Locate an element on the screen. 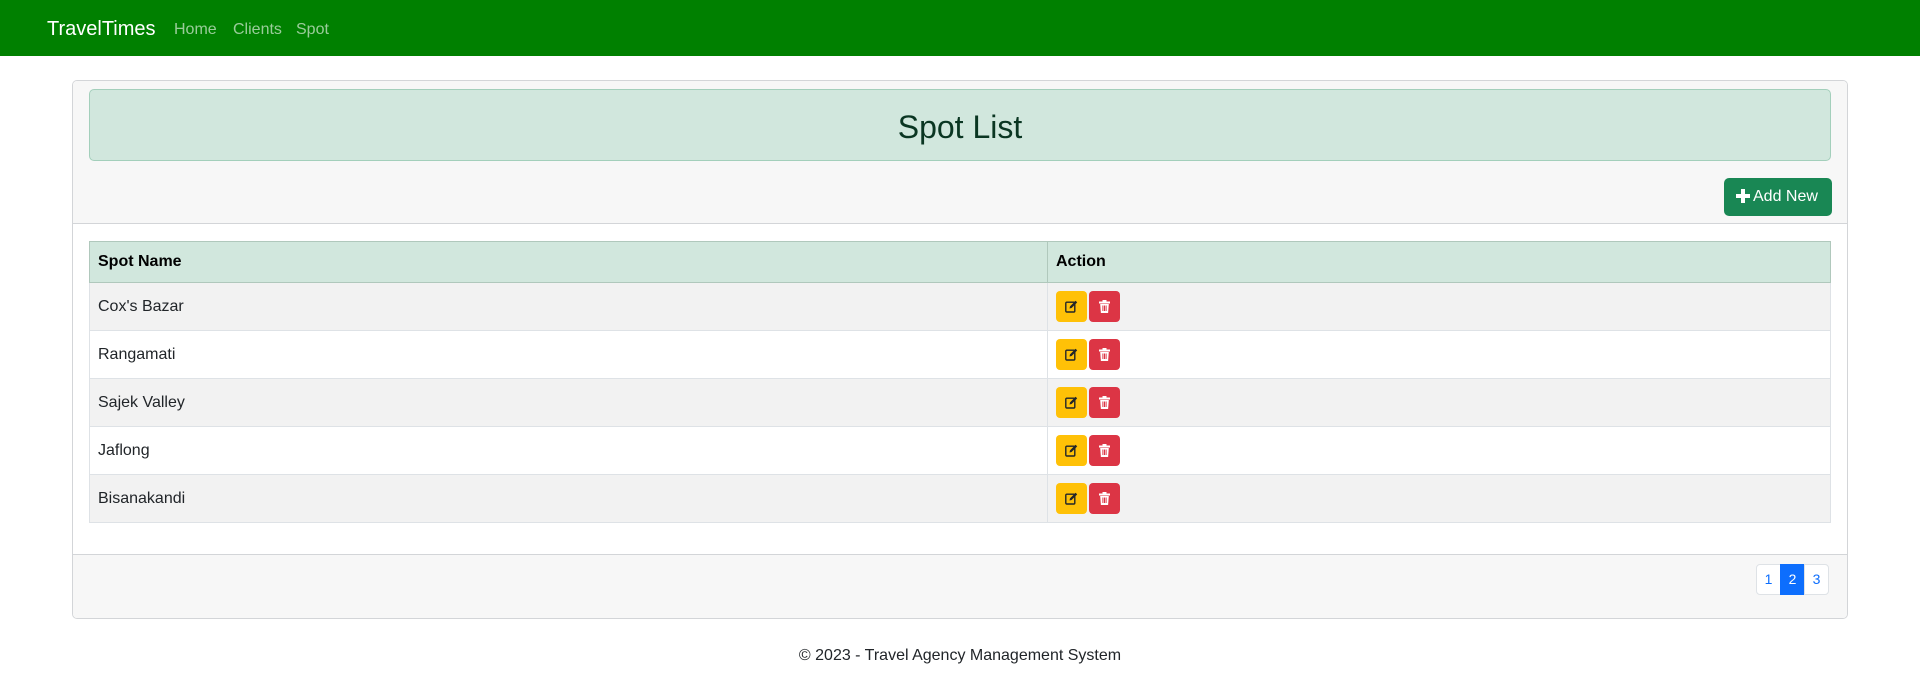 This screenshot has width=1920, height=691. table-row: Rangamati is located at coordinates (960, 354).